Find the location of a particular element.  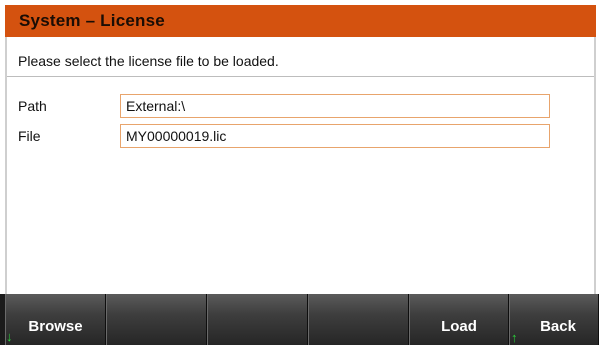

file-label: File is located at coordinates (29, 136).